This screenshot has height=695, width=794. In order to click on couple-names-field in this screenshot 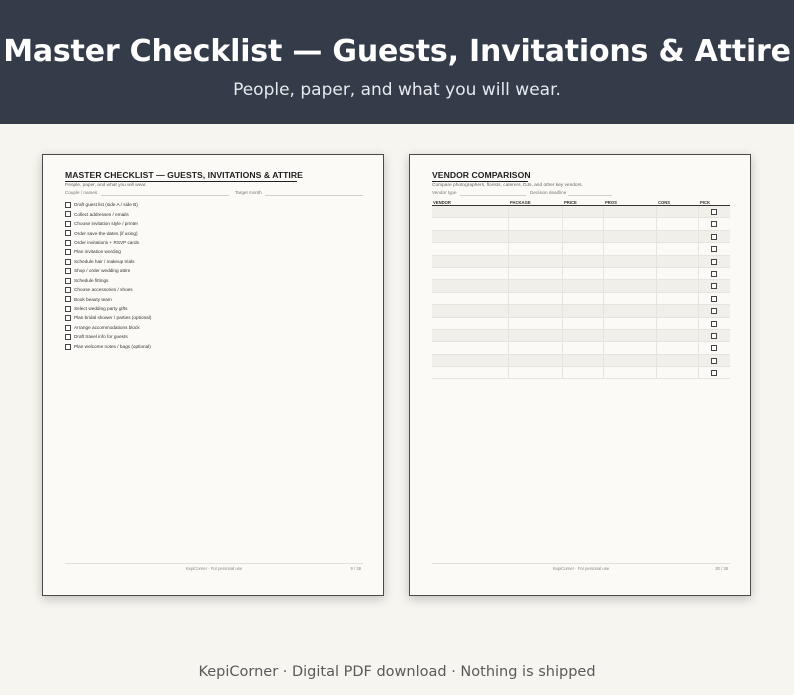, I will do `click(165, 195)`.